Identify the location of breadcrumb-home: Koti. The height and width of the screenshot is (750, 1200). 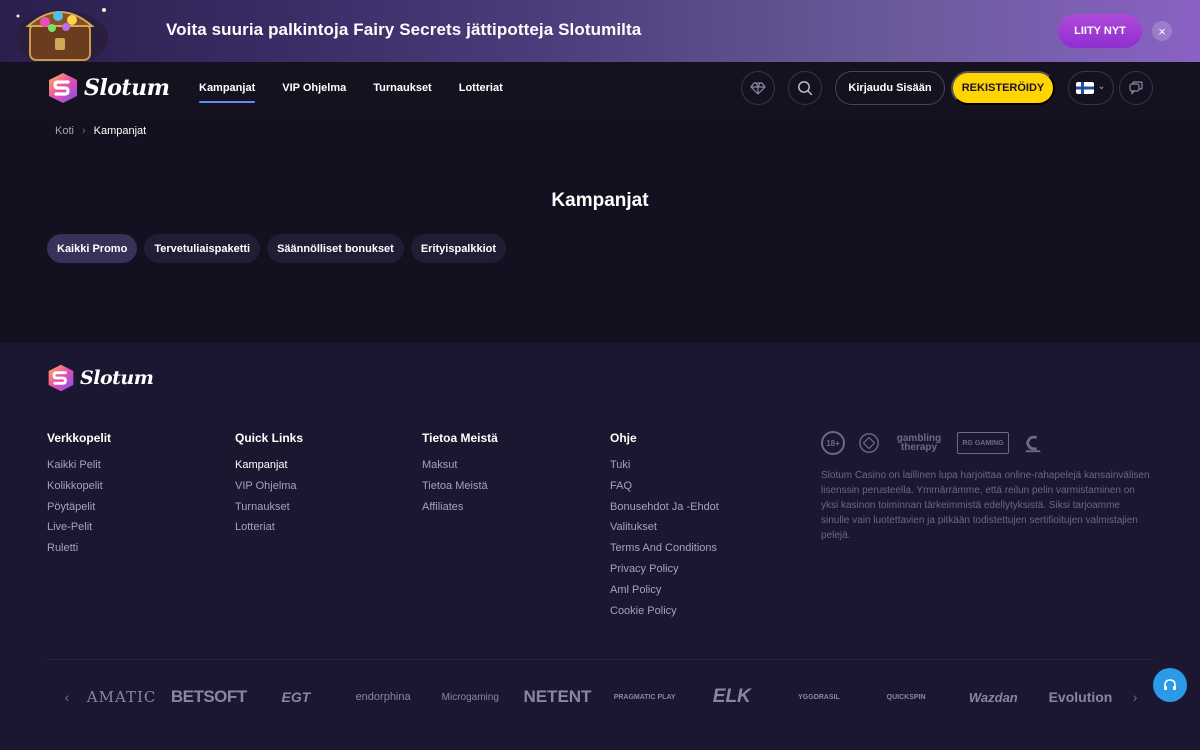
(64, 131).